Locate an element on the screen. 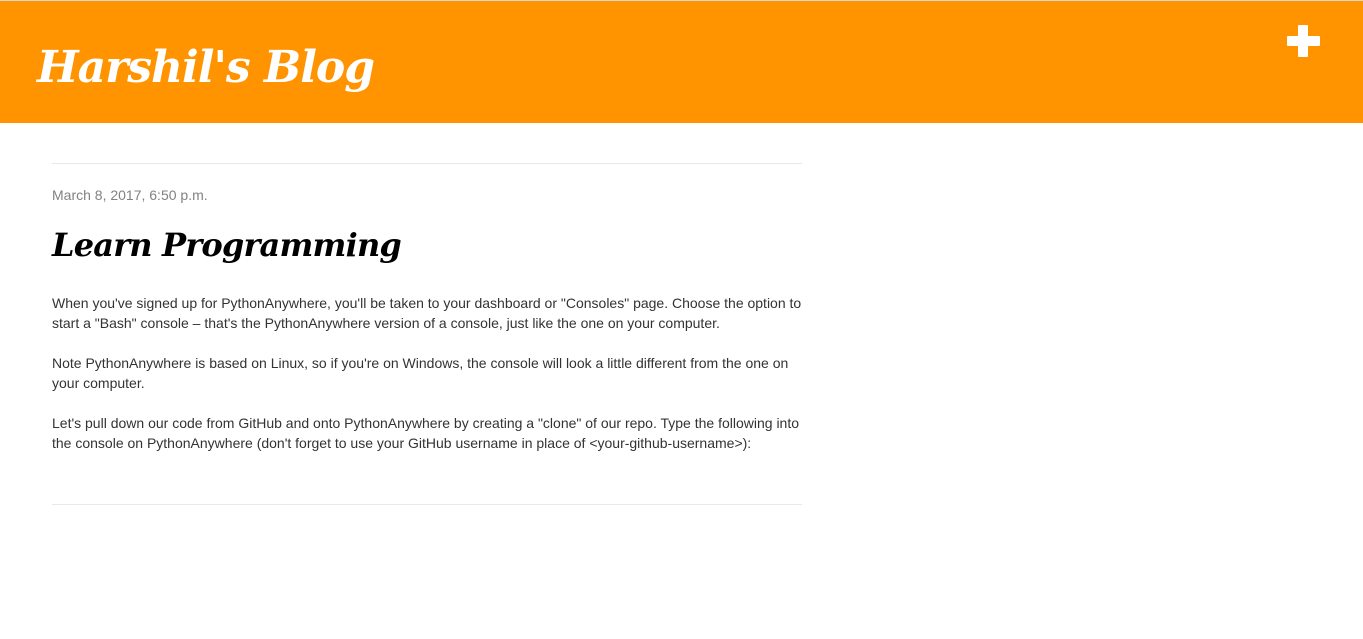 The height and width of the screenshot is (639, 1363). blog-title-link: Harshil's Blog is located at coordinates (206, 68).